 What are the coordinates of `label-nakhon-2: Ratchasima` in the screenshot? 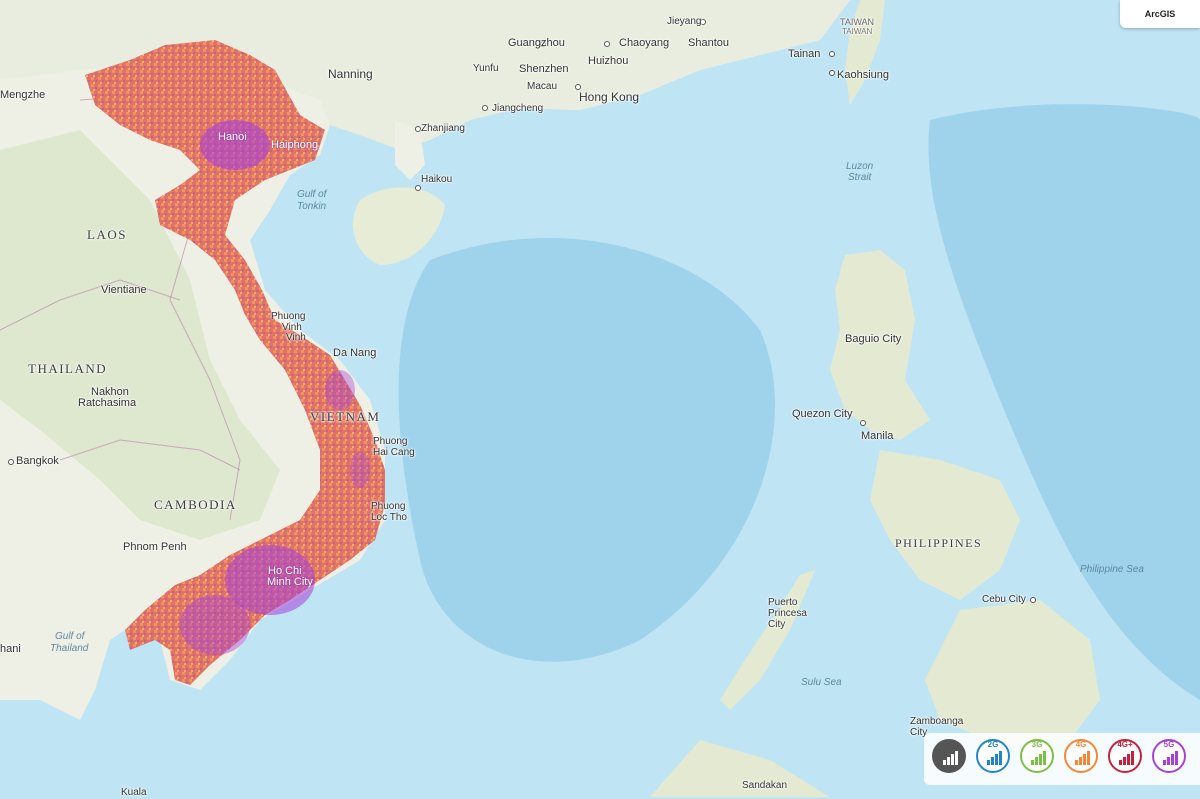 It's located at (107, 403).